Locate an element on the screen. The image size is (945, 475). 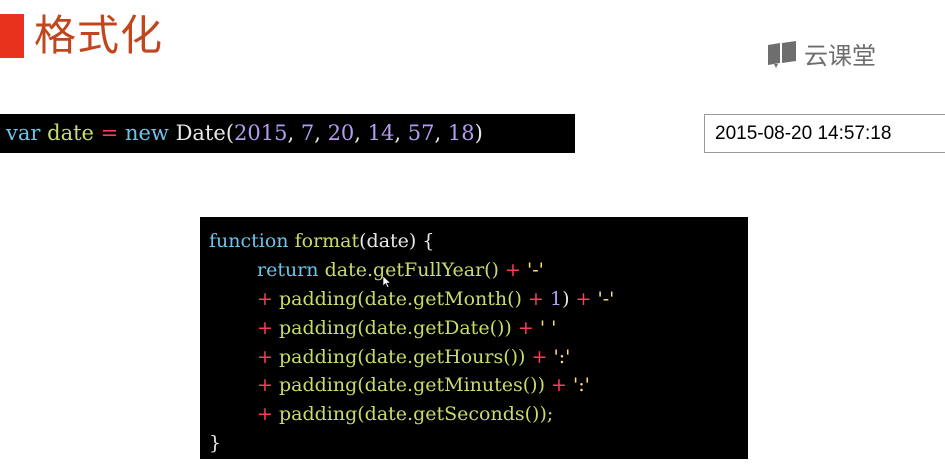
code-line: + padding(date.getSeconds()); is located at coordinates (478, 414).